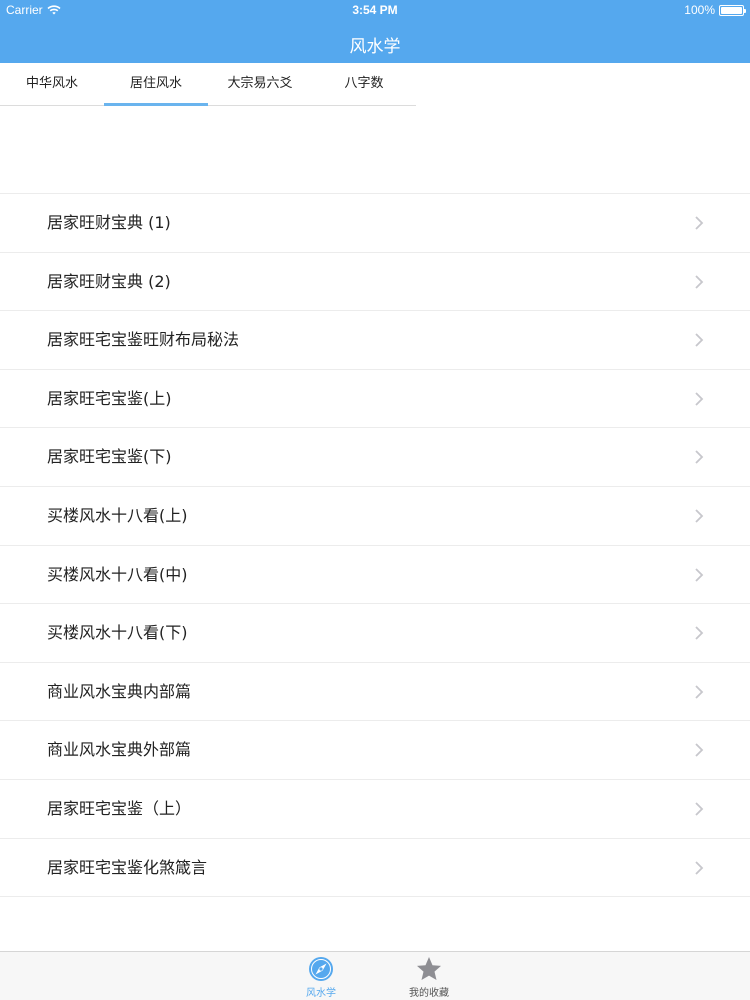  What do you see at coordinates (321, 993) in the screenshot?
I see `tabbar-label: 风水学` at bounding box center [321, 993].